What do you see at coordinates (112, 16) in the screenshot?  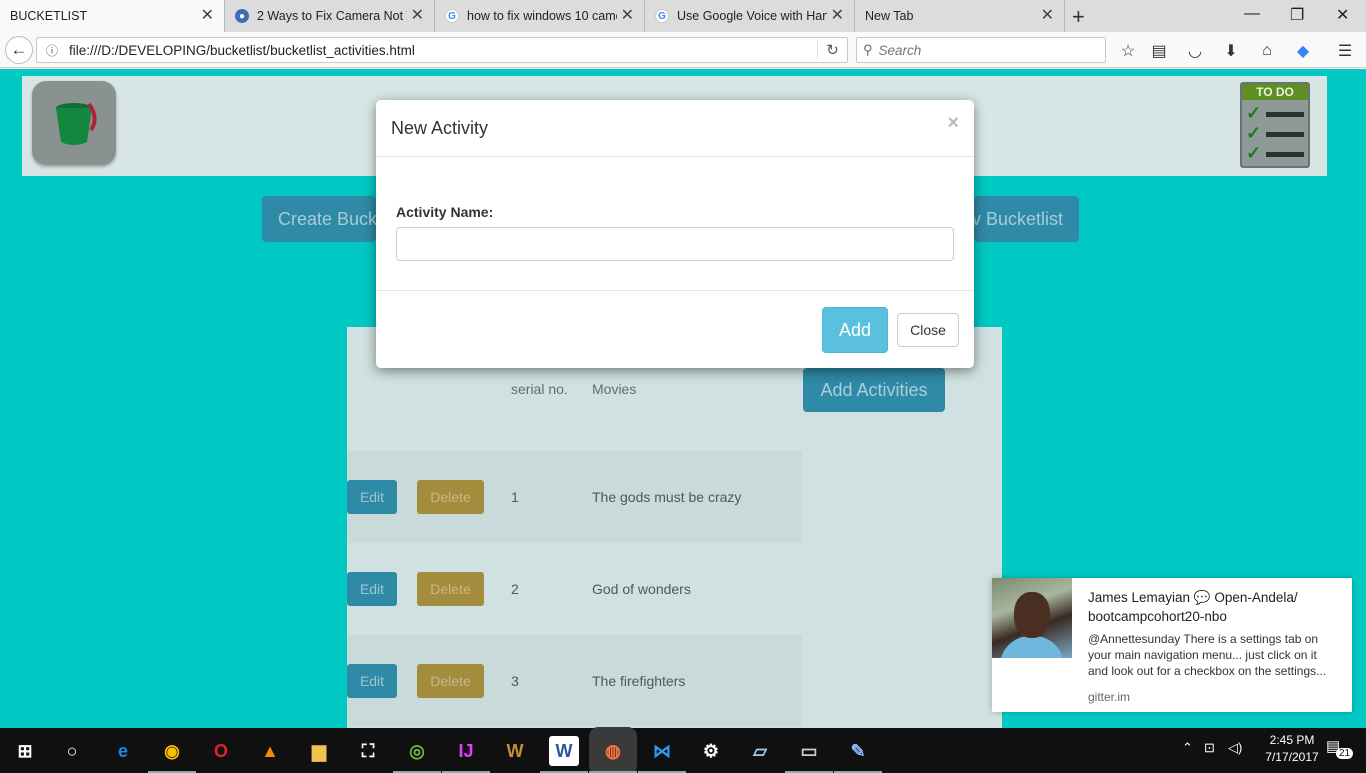 I see `tab-bucketlist: BUCKETLIST ✕` at bounding box center [112, 16].